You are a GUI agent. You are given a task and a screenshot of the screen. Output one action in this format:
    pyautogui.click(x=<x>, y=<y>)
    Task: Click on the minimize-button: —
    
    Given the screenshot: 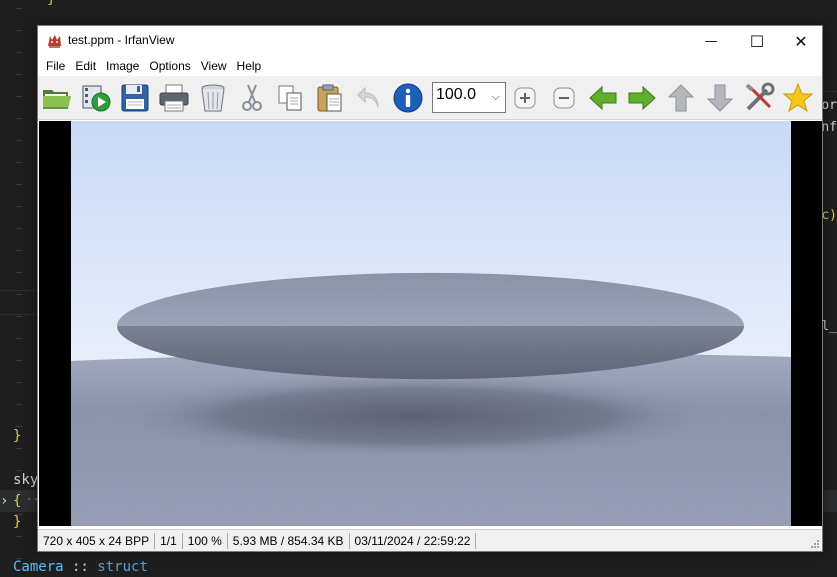 What is the action you would take?
    pyautogui.click(x=711, y=41)
    